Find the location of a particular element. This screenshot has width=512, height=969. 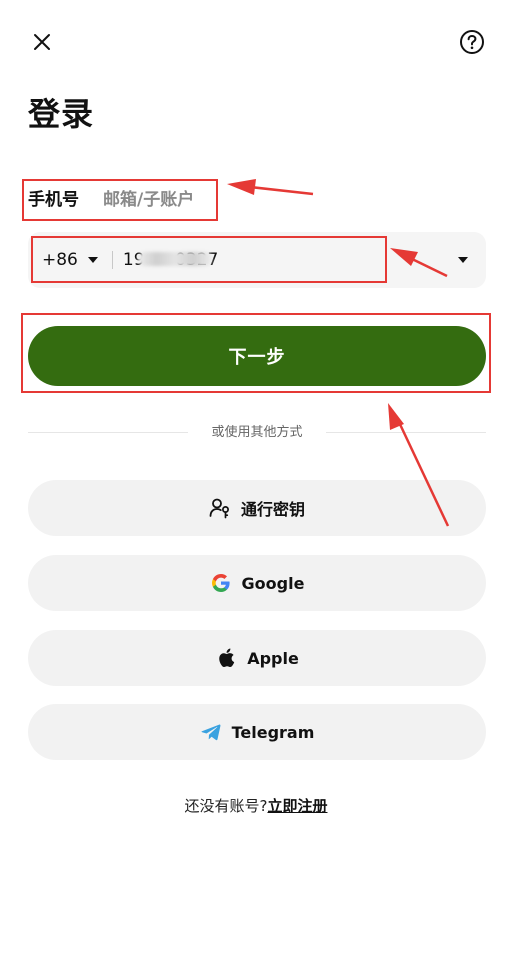

help-button is located at coordinates (472, 42).